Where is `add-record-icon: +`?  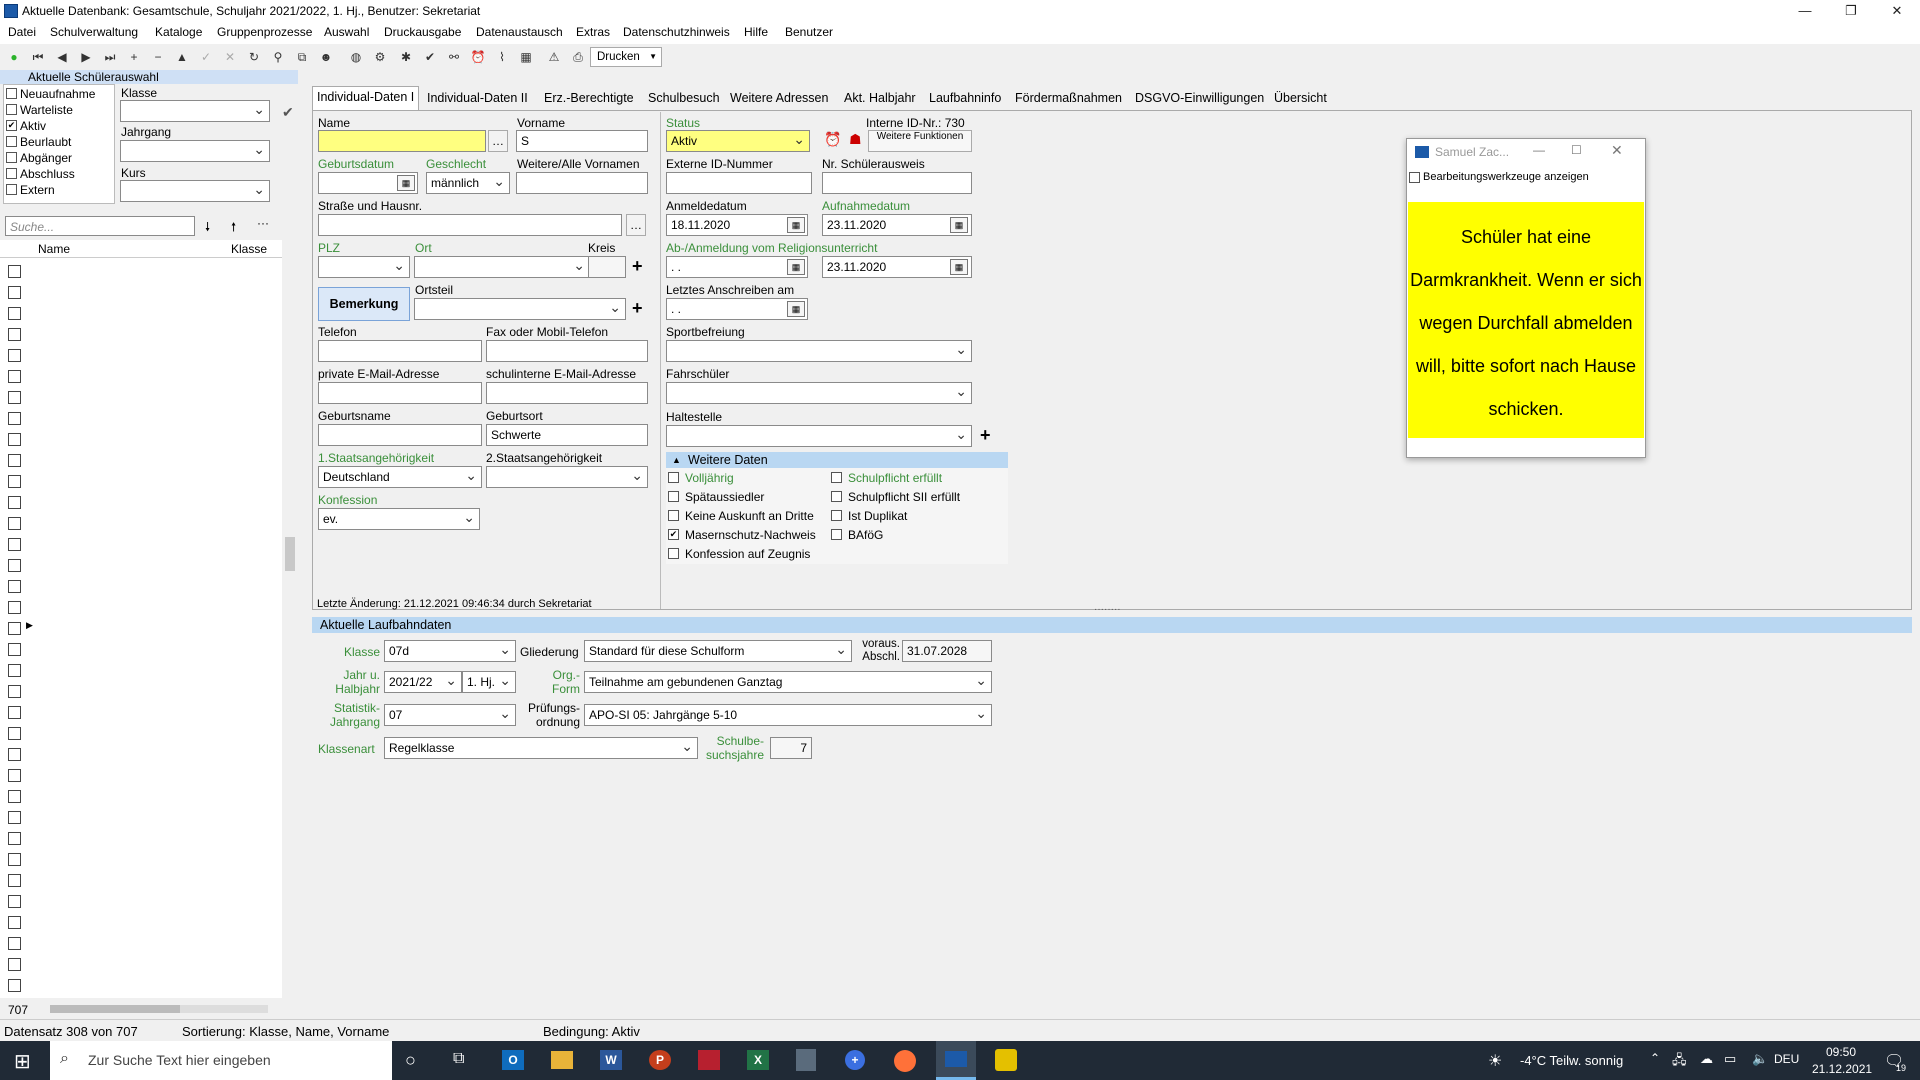 add-record-icon: + is located at coordinates (134, 57).